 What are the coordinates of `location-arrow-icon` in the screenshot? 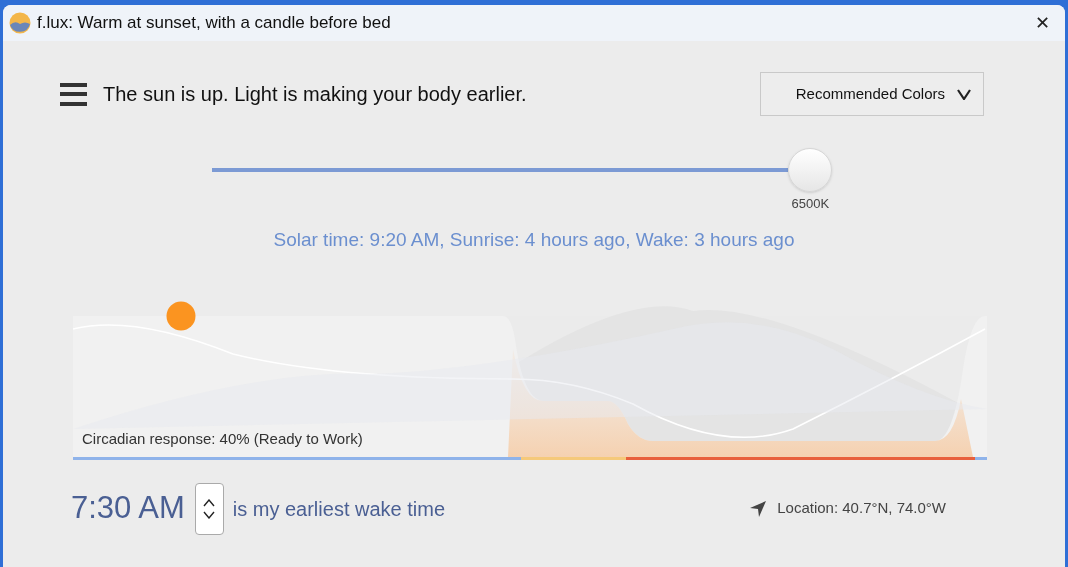 It's located at (758, 508).